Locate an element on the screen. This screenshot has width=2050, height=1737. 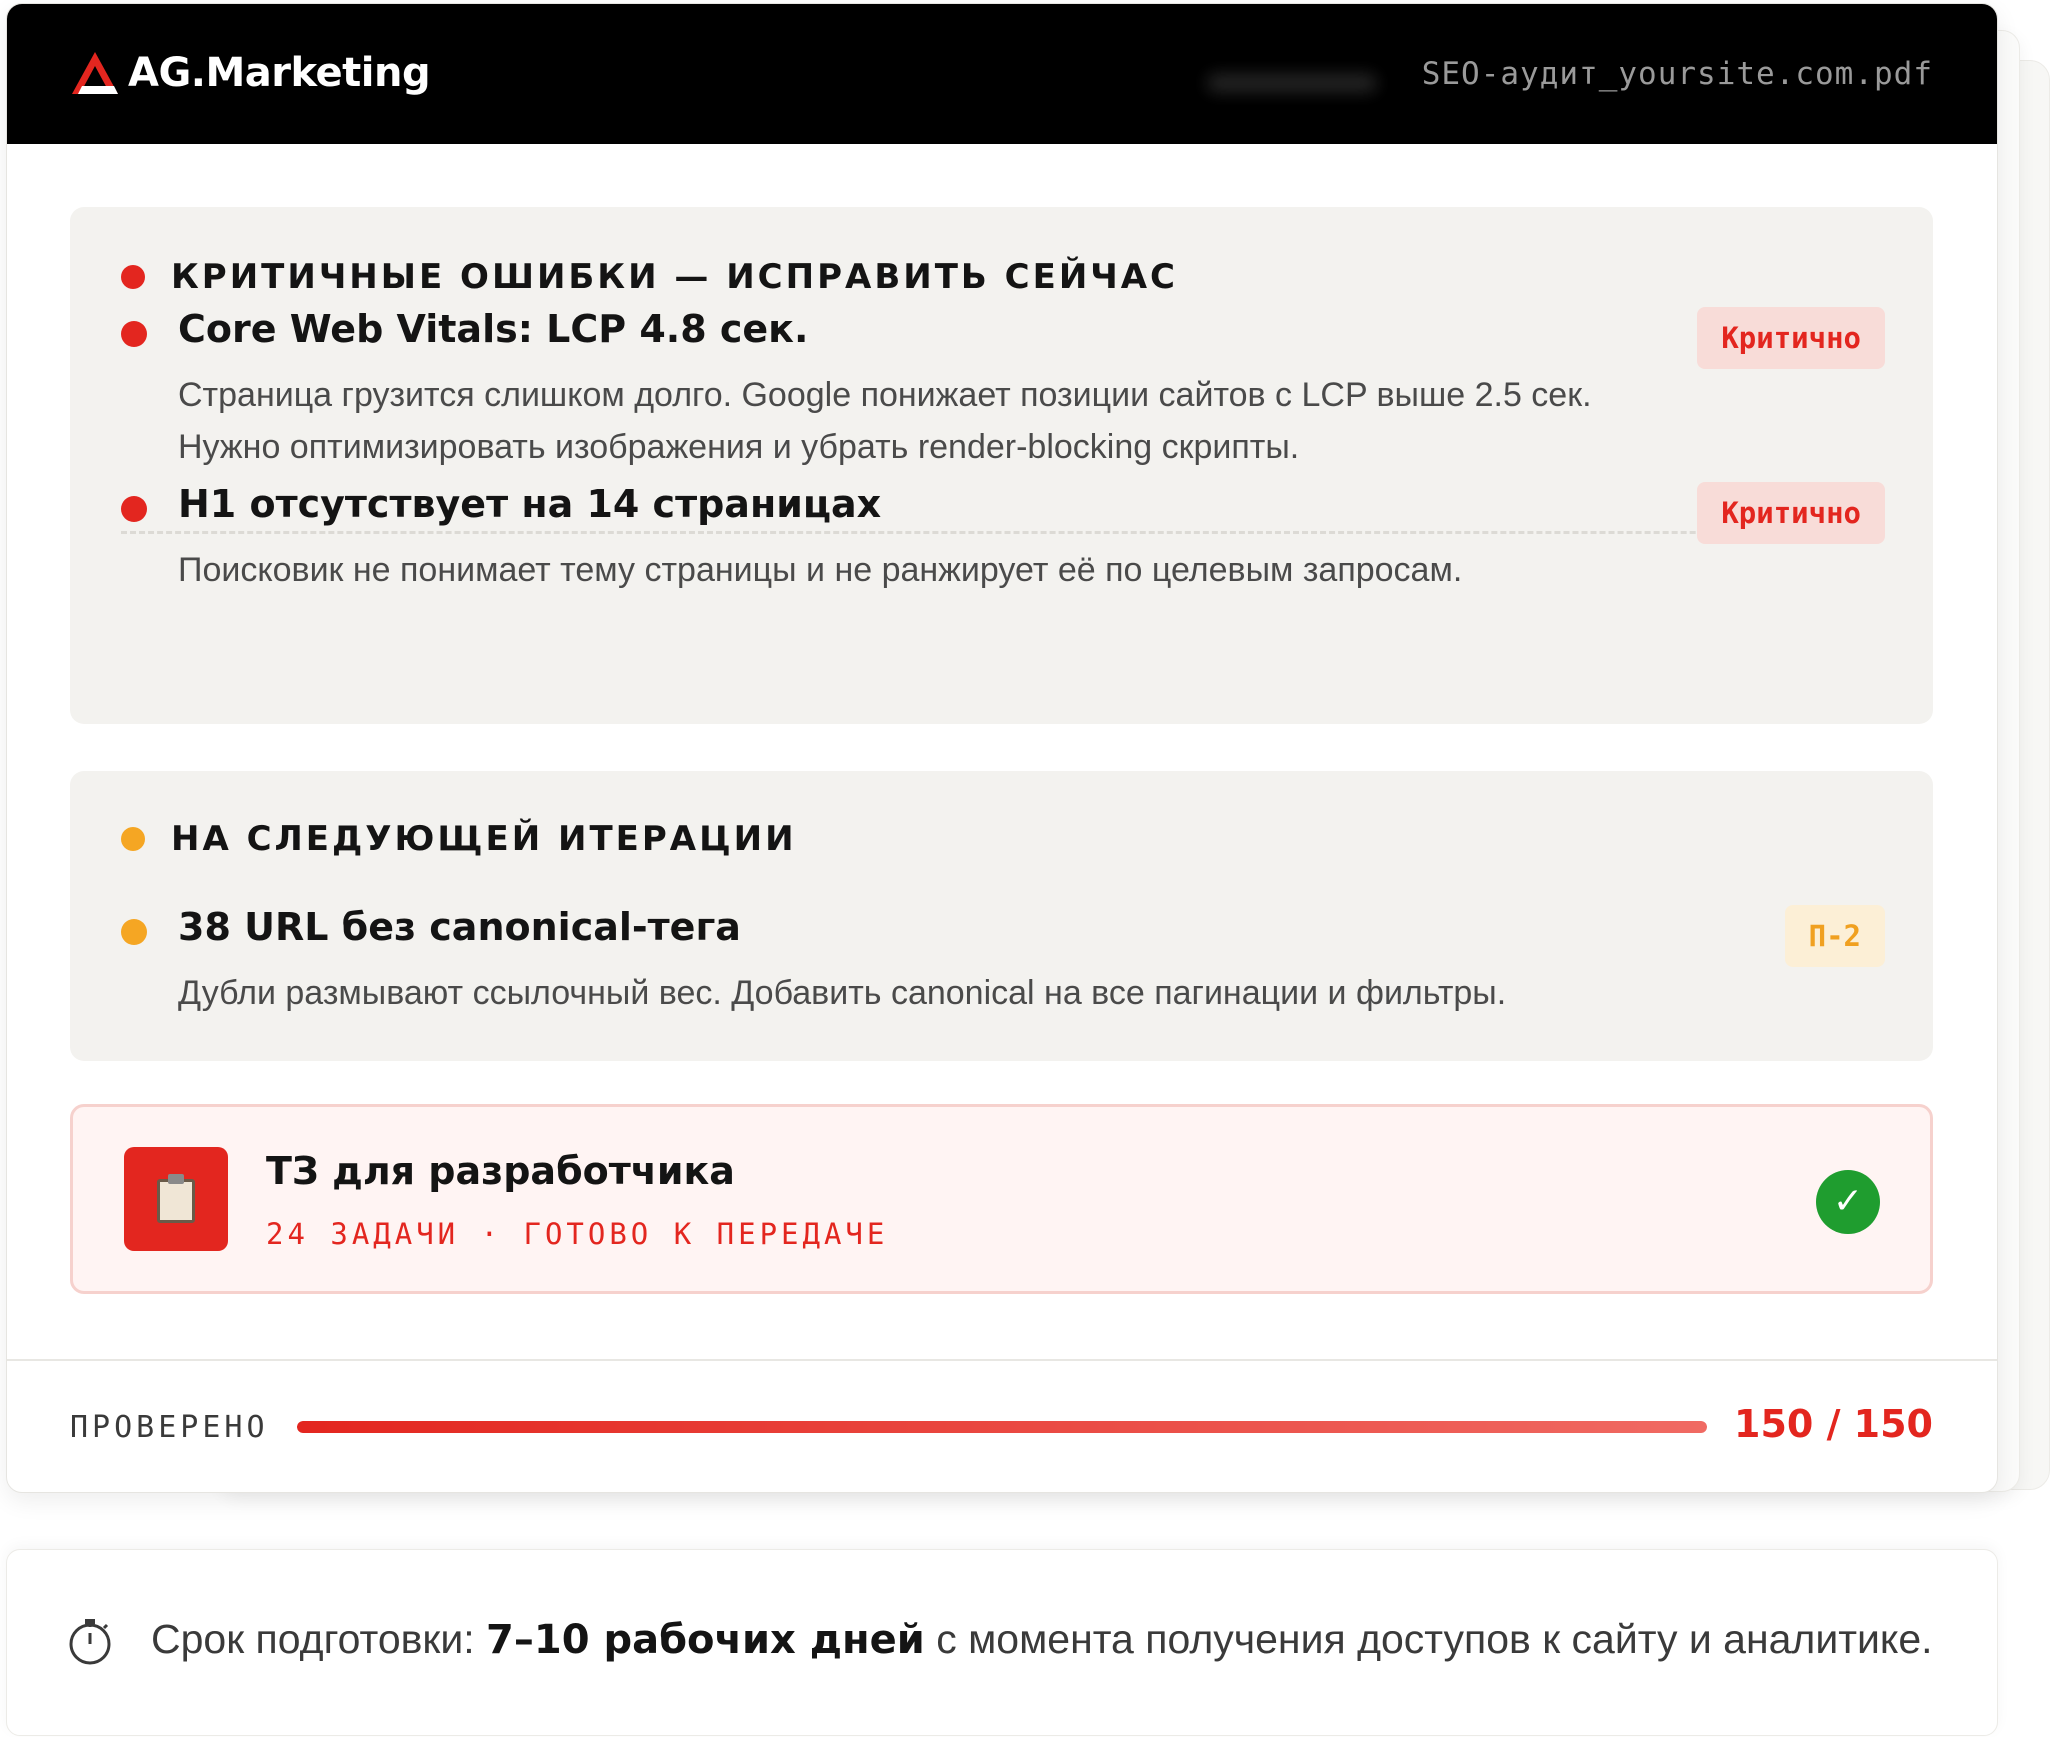
spec-subtitle: 24 ЗАДАЧИ · ГОТОВО К ПЕРЕДАЧЕ is located at coordinates (577, 1234).